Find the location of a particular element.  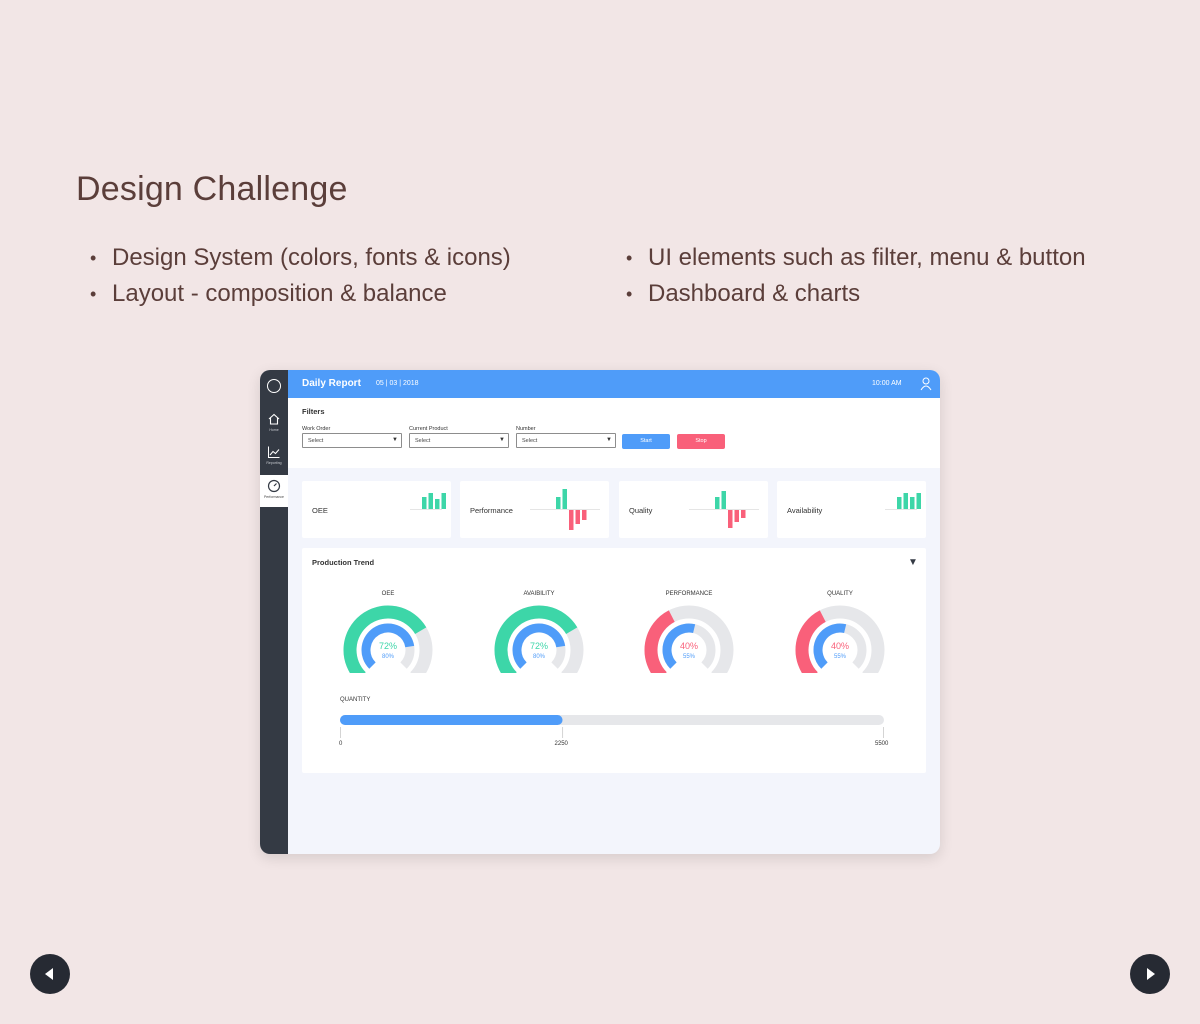

filter-label: Number is located at coordinates (526, 429).